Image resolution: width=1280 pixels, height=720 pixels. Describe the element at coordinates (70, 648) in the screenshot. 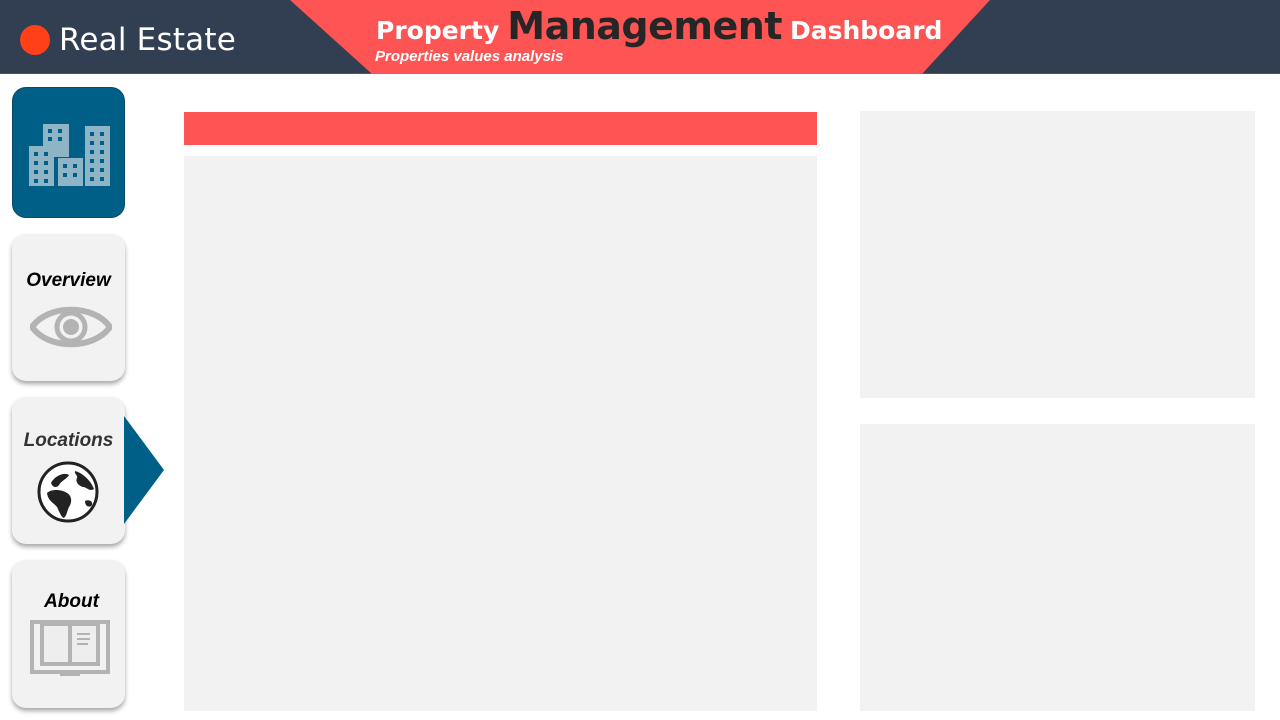

I see `open-book-icon` at that location.